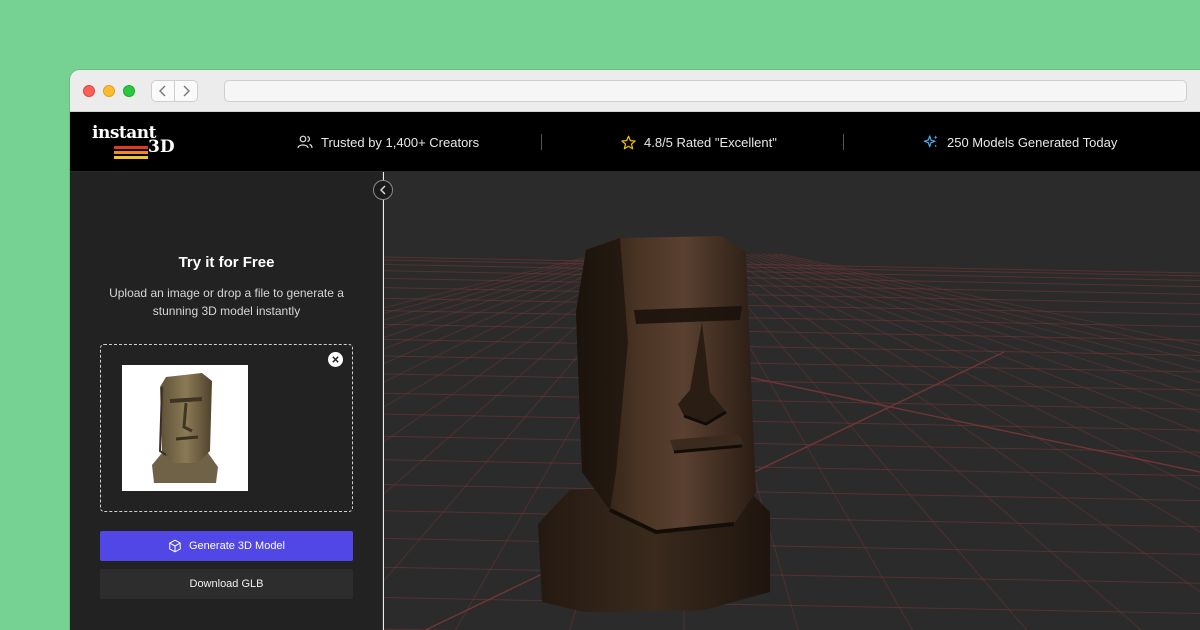  What do you see at coordinates (400, 142) in the screenshot?
I see `stat-creators-text: Trusted by 1,400+ Creators` at bounding box center [400, 142].